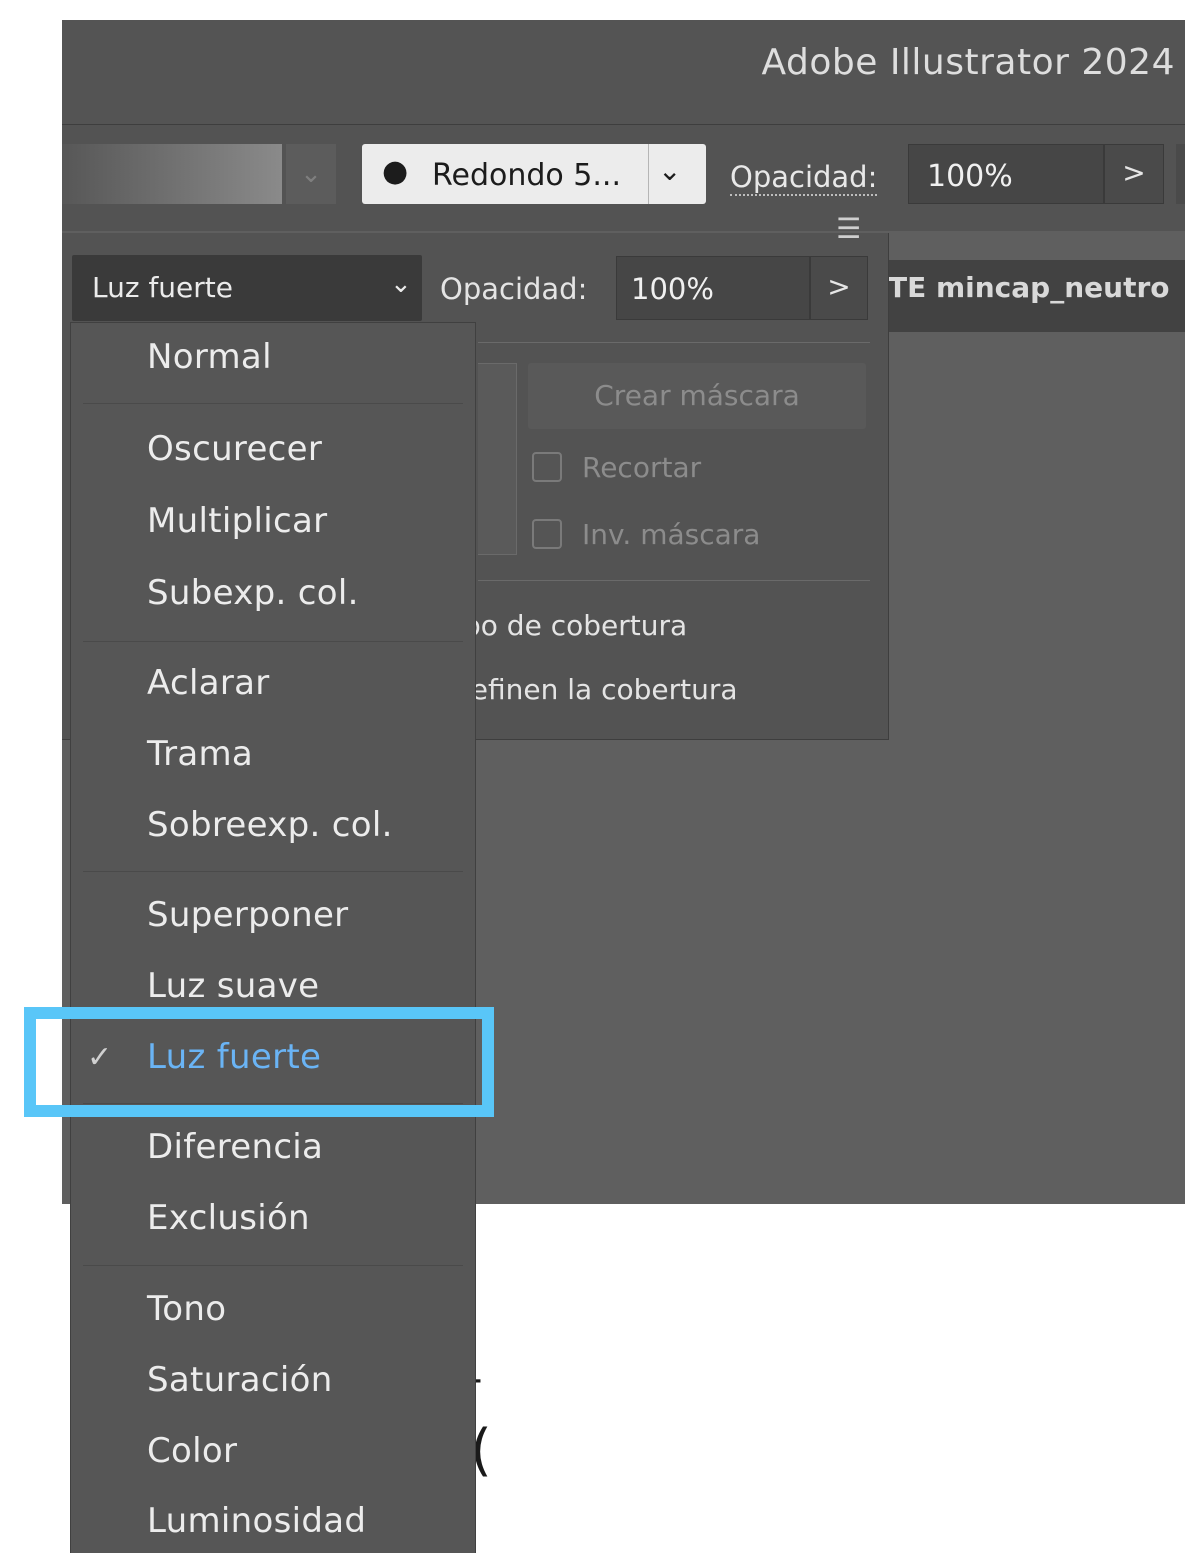  Describe the element at coordinates (671, 534) in the screenshot. I see `invert-mask-label: Inv. máscara` at that location.